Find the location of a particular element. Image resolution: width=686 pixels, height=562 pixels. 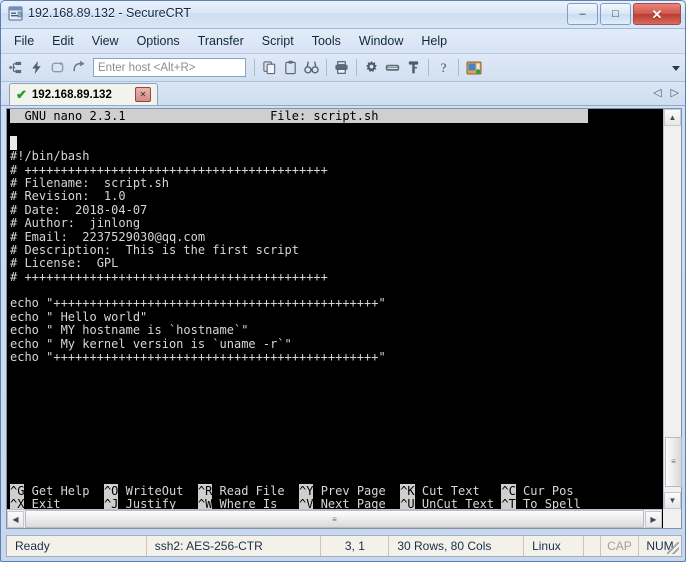

nano-shortcut-label: Where Is is located at coordinates (256, 503).